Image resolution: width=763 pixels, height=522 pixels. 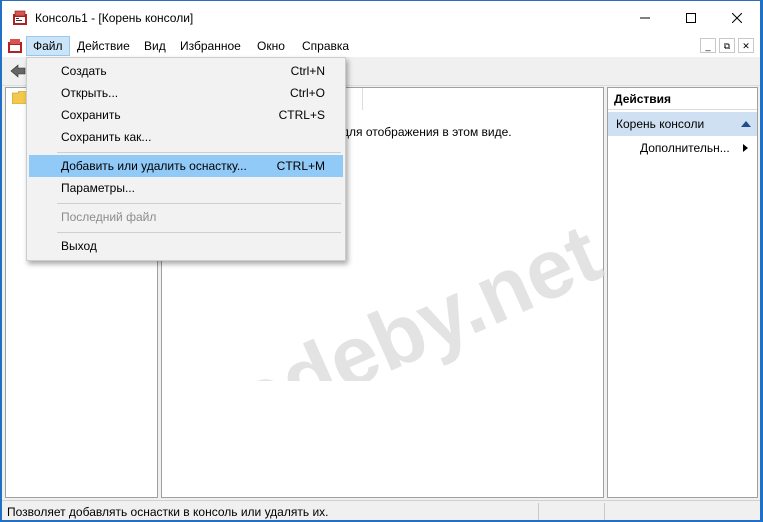 What do you see at coordinates (746, 124) in the screenshot?
I see `collapse-up-icon` at bounding box center [746, 124].